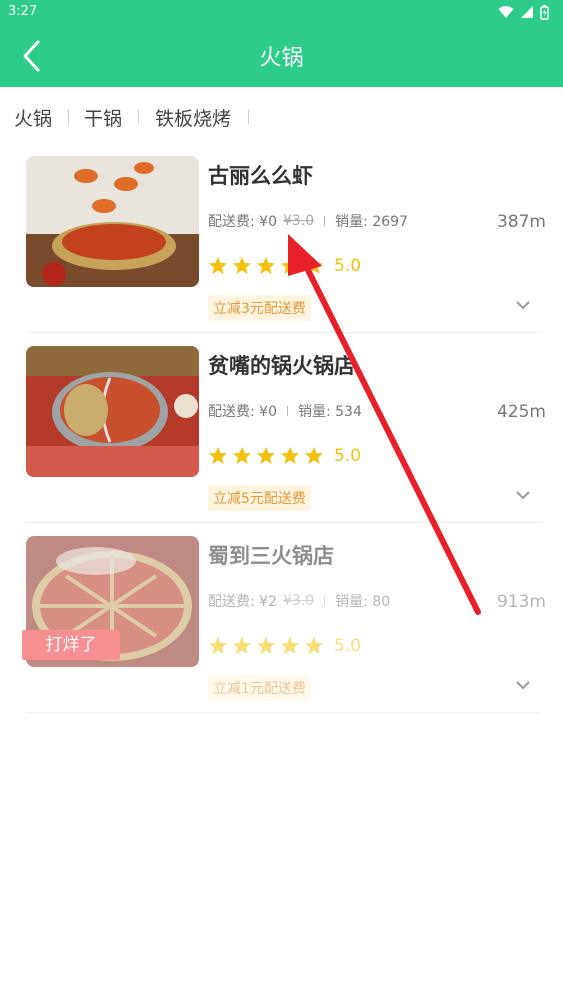 The width and height of the screenshot is (563, 1001). Describe the element at coordinates (544, 12) in the screenshot. I see `battery-icon` at that location.